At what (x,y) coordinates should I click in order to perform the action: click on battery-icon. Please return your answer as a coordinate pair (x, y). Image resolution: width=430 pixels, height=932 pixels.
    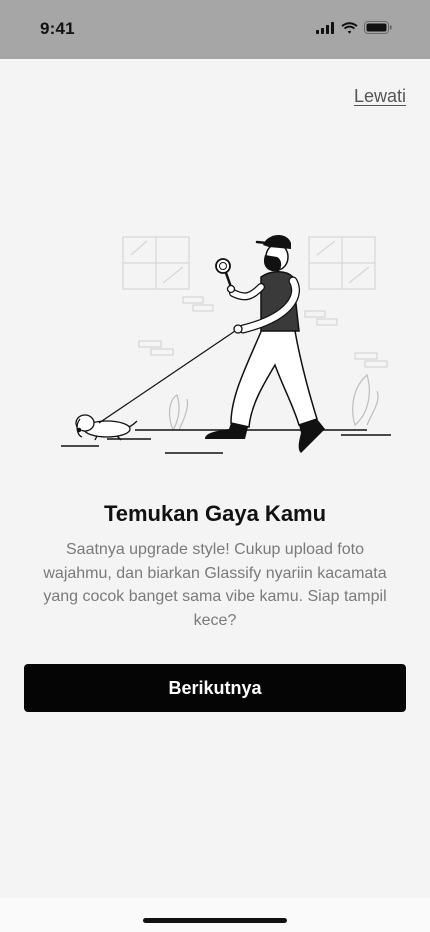
    Looking at the image, I should click on (378, 30).